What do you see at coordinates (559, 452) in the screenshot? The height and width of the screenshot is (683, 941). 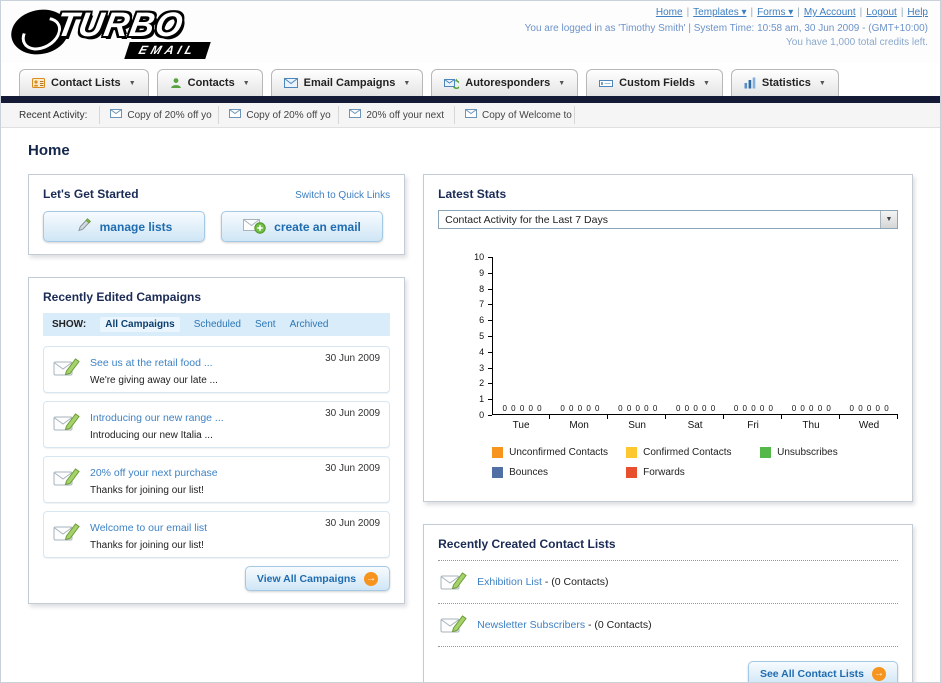 I see `legend-item-unconfirmed-contacts: Unconfirmed Contacts` at bounding box center [559, 452].